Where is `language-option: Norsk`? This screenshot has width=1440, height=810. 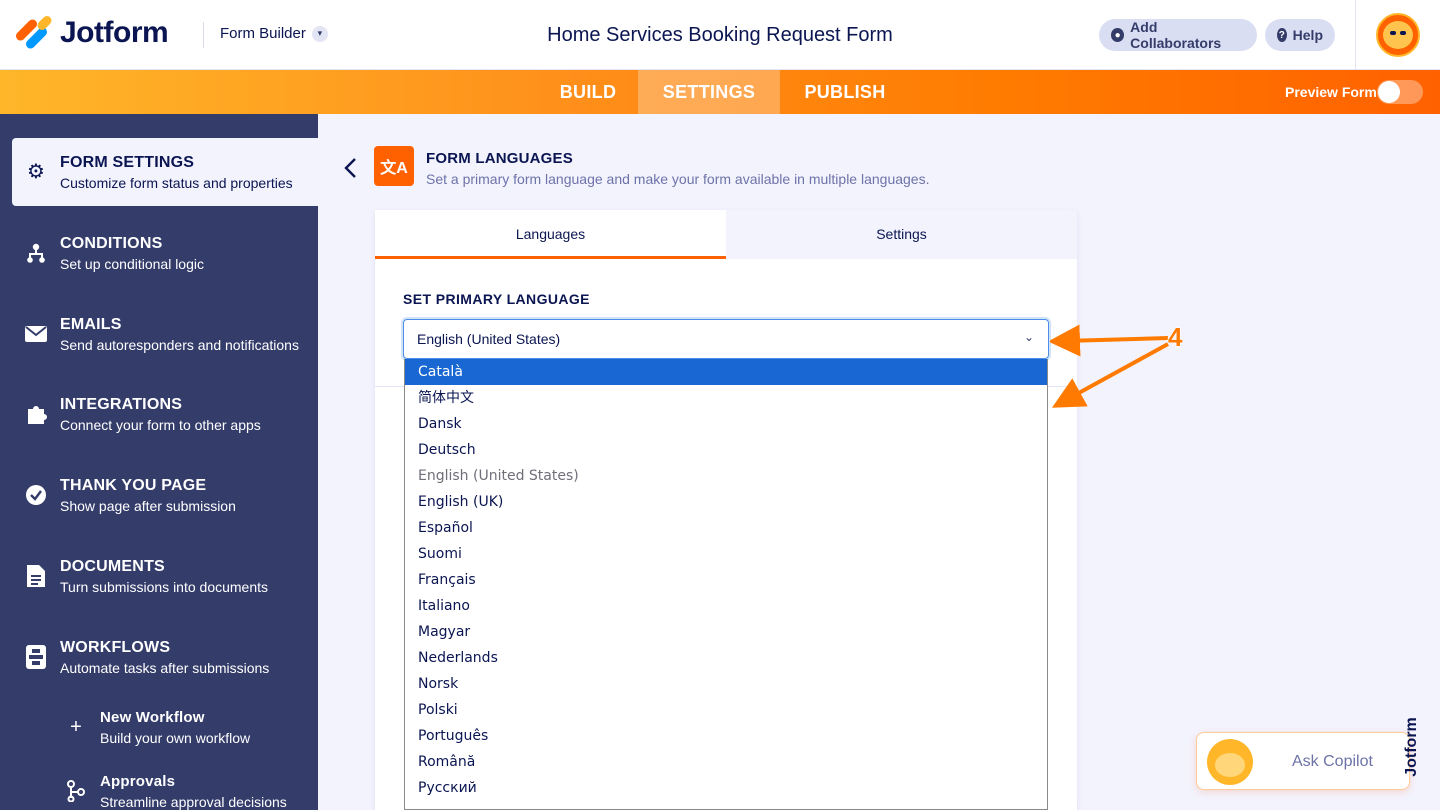
language-option: Norsk is located at coordinates (726, 684).